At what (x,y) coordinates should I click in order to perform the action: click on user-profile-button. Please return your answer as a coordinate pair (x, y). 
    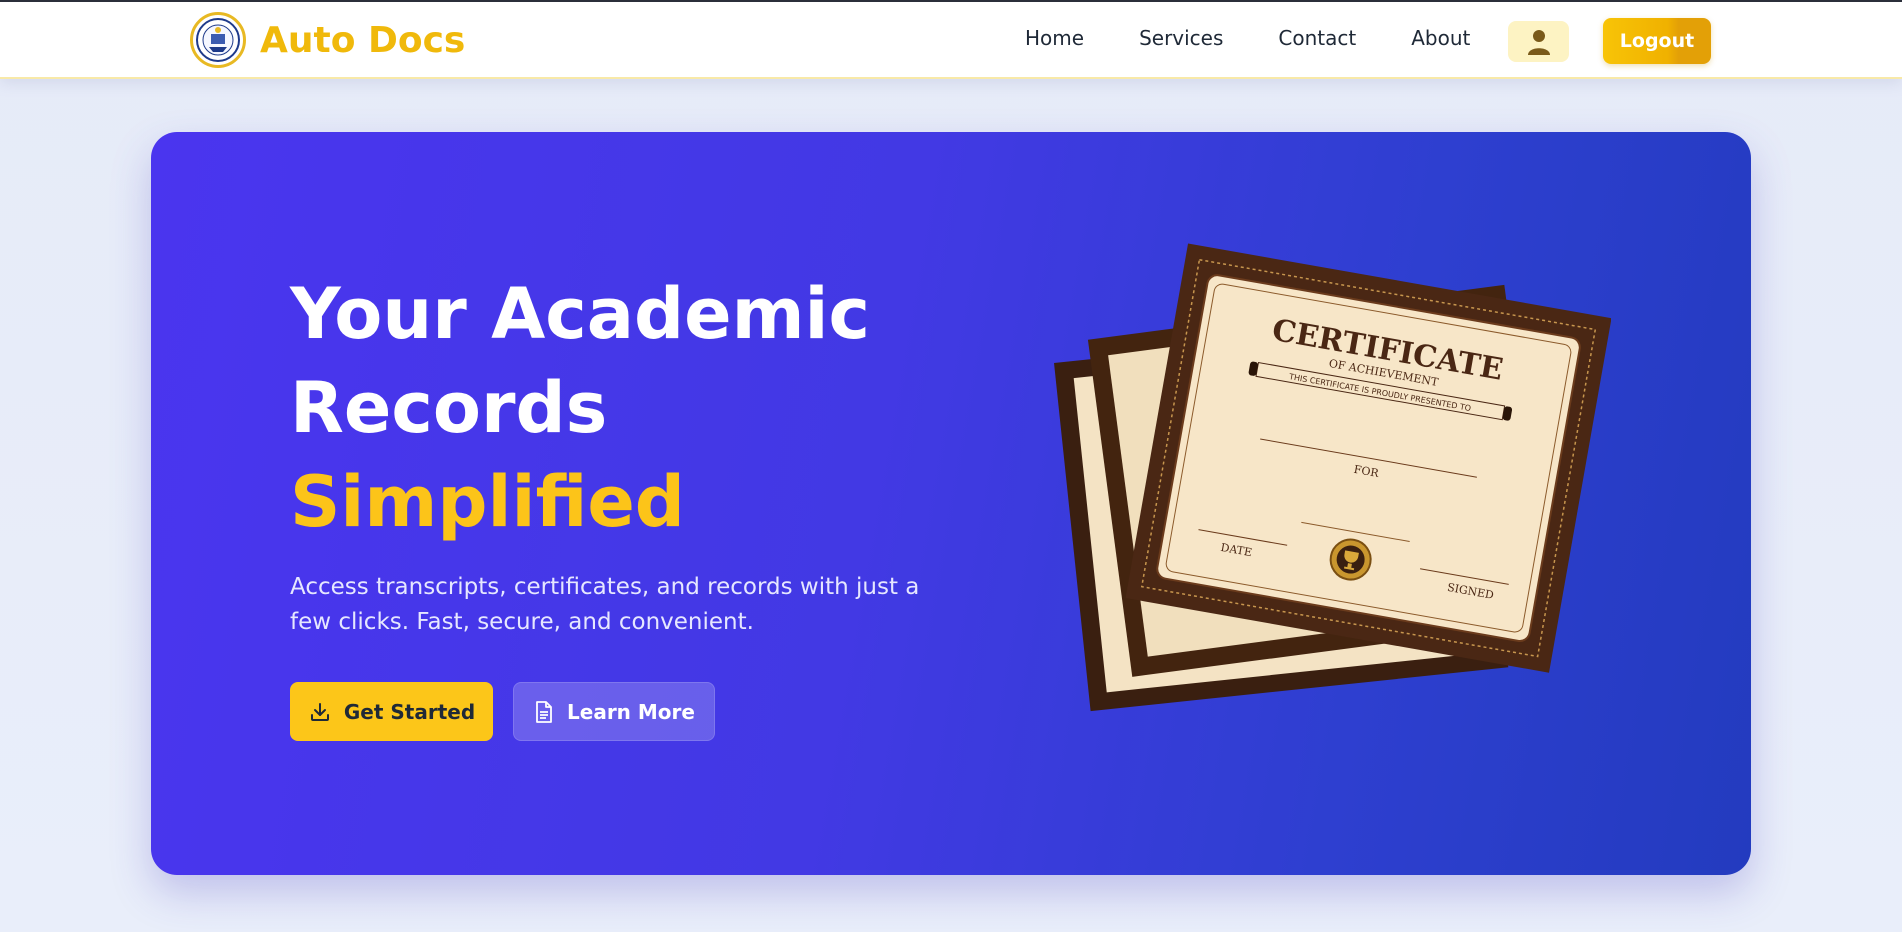
    Looking at the image, I should click on (1538, 41).